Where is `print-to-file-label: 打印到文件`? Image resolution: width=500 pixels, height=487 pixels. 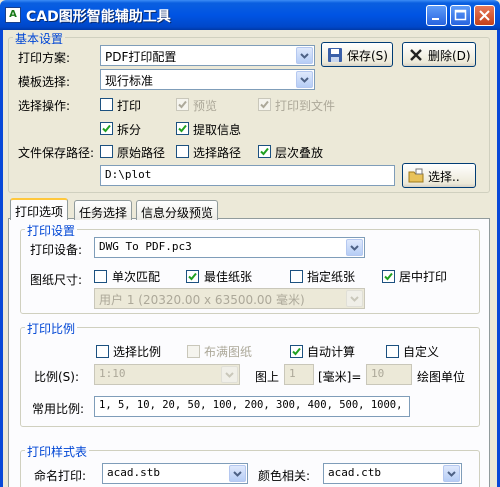
print-to-file-label: 打印到文件 is located at coordinates (305, 106).